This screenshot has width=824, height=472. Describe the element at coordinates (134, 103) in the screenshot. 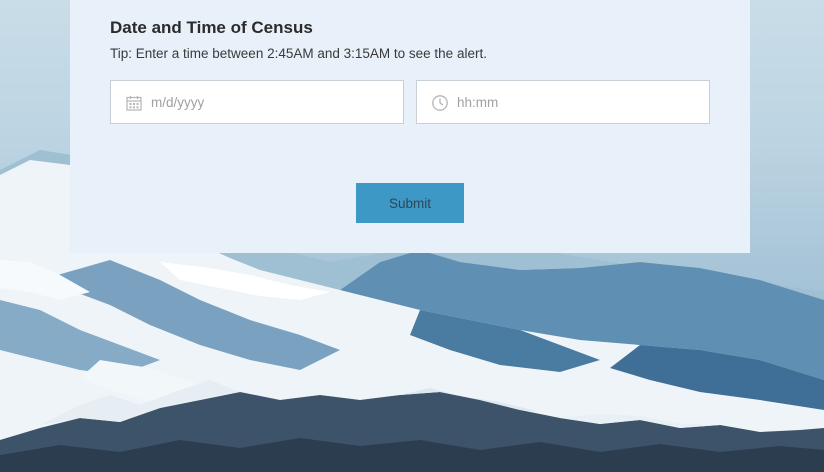

I see `calendar-icon` at that location.